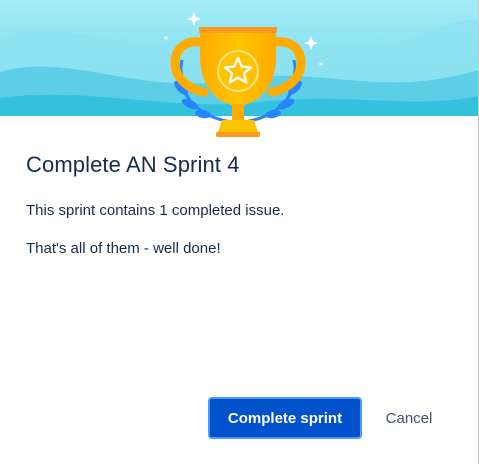 This screenshot has width=479, height=464. What do you see at coordinates (123, 248) in the screenshot?
I see `completion-message: That's all of them - well done!` at bounding box center [123, 248].